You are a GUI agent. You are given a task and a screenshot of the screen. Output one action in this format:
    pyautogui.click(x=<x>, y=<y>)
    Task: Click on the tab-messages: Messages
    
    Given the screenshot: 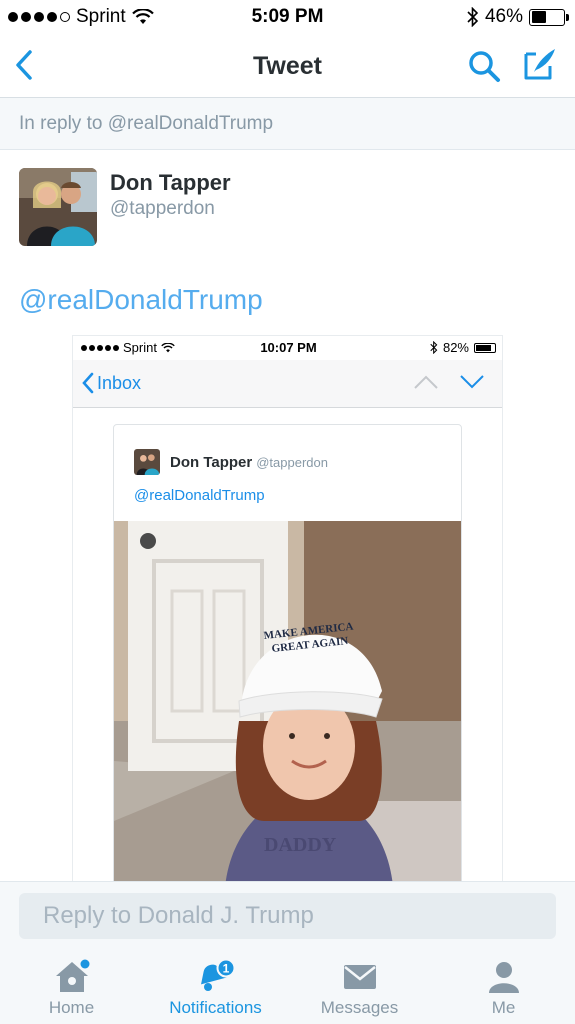 What is the action you would take?
    pyautogui.click(x=359, y=984)
    